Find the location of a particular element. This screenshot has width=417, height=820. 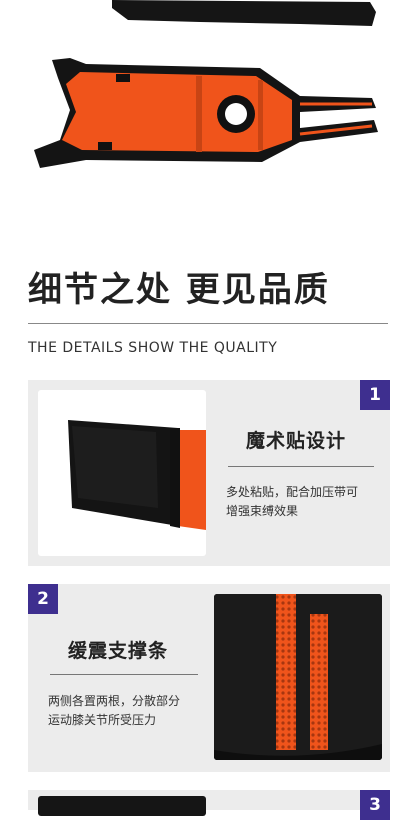

feature-title: 缓震支撑条 is located at coordinates (118, 651).